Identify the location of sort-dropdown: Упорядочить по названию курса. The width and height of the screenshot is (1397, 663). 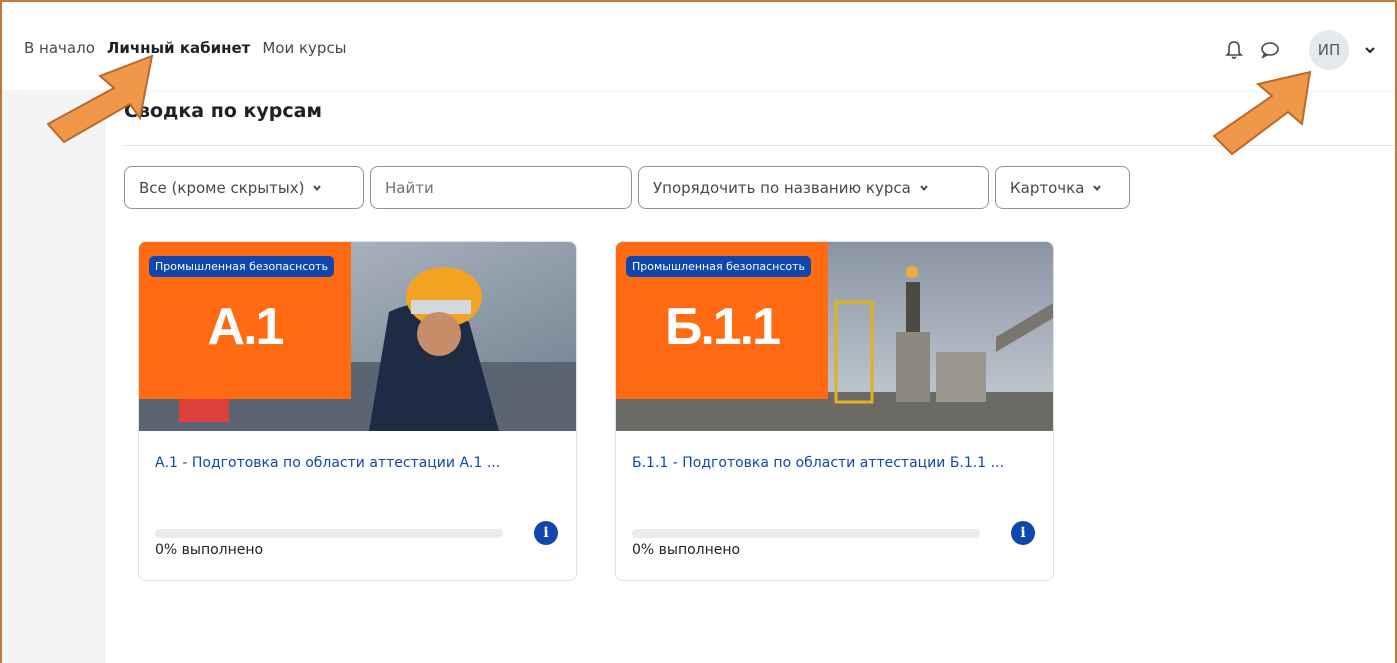
(813, 187).